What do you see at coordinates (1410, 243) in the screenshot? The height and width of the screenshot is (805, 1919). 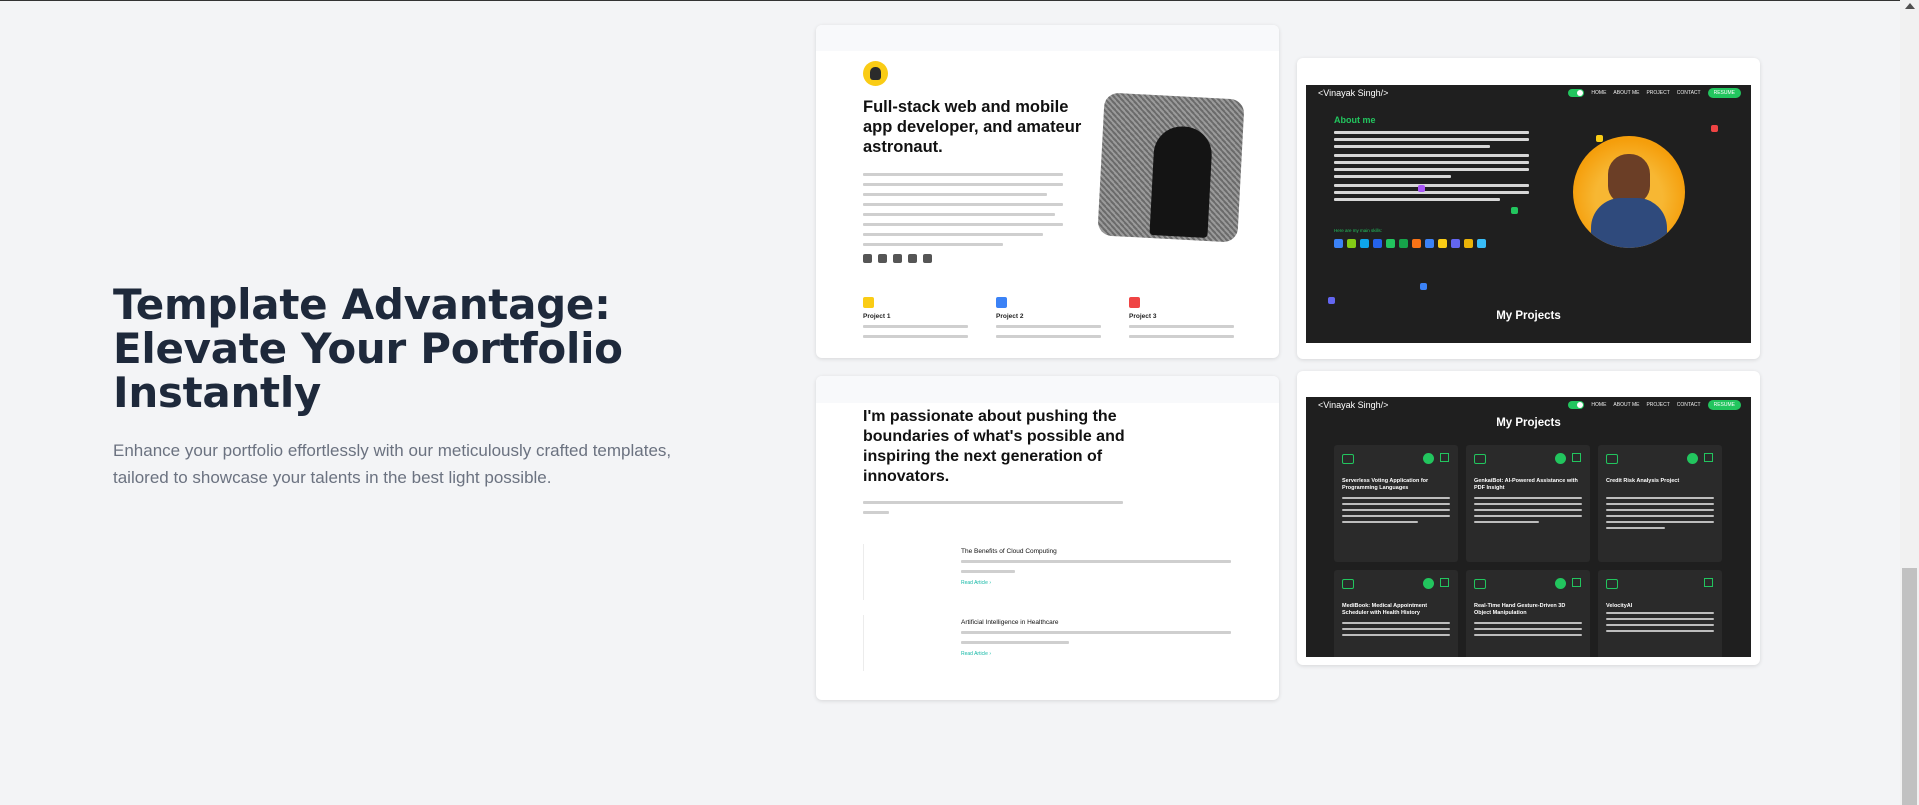 I see `skill-icons` at bounding box center [1410, 243].